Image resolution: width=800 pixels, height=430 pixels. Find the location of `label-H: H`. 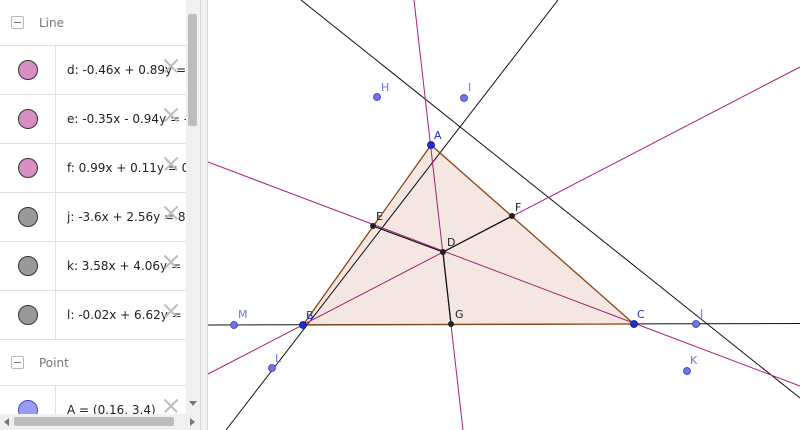

label-H: H is located at coordinates (385, 87).